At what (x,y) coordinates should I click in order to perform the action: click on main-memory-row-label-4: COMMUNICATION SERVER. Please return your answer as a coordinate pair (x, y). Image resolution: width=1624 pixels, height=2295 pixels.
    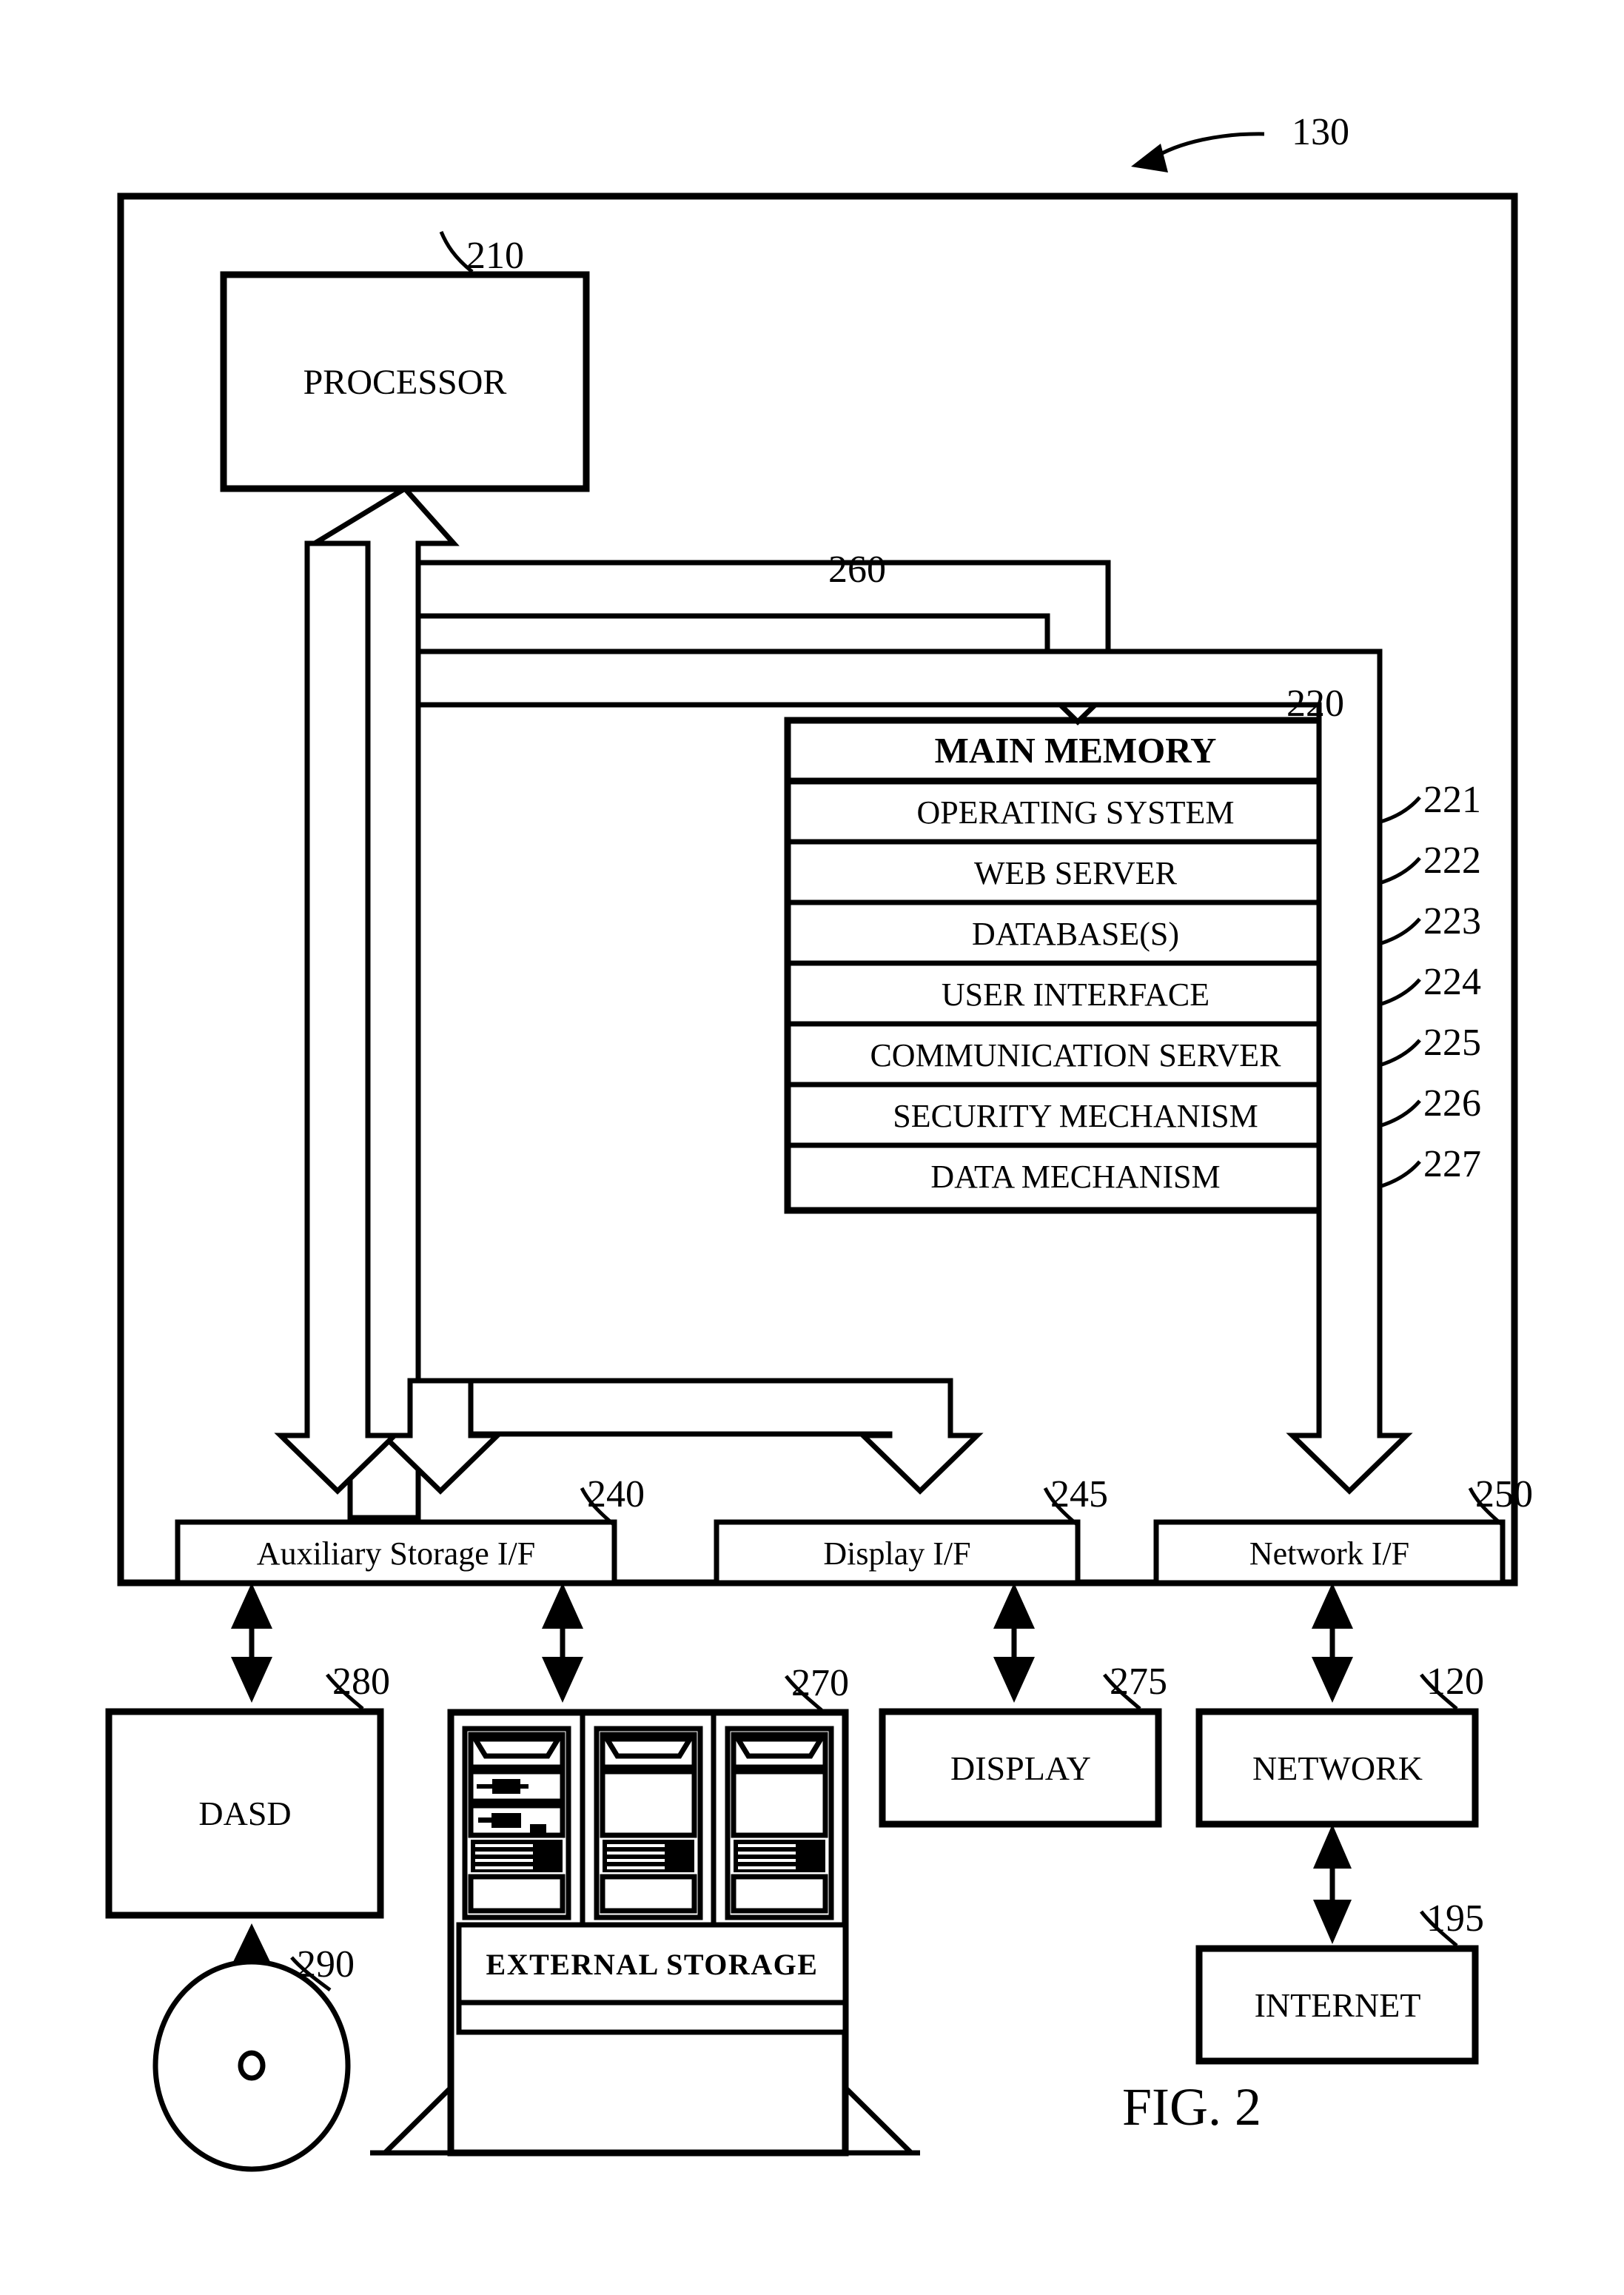
    Looking at the image, I should click on (1075, 1055).